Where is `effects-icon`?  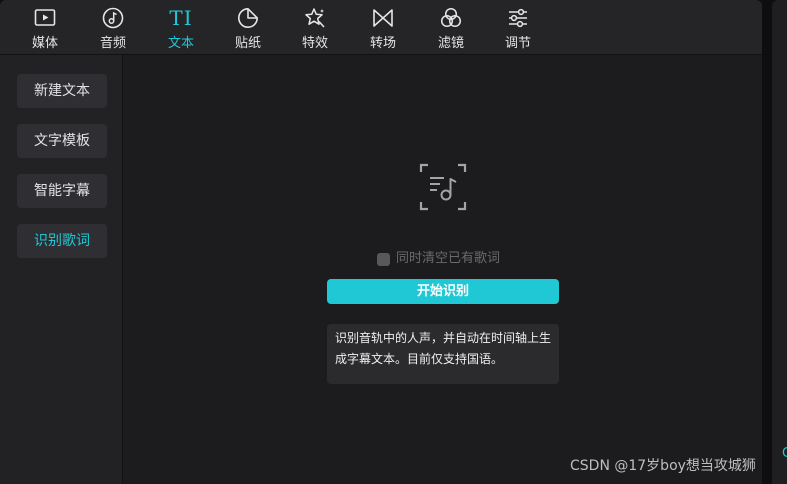 effects-icon is located at coordinates (315, 18).